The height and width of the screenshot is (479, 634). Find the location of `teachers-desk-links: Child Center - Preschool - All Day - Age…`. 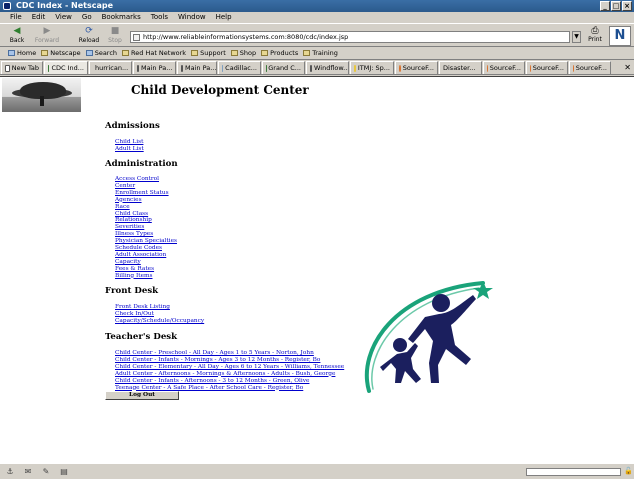

teachers-desk-links: Child Center - Preschool - All Day - Age… is located at coordinates (229, 370).